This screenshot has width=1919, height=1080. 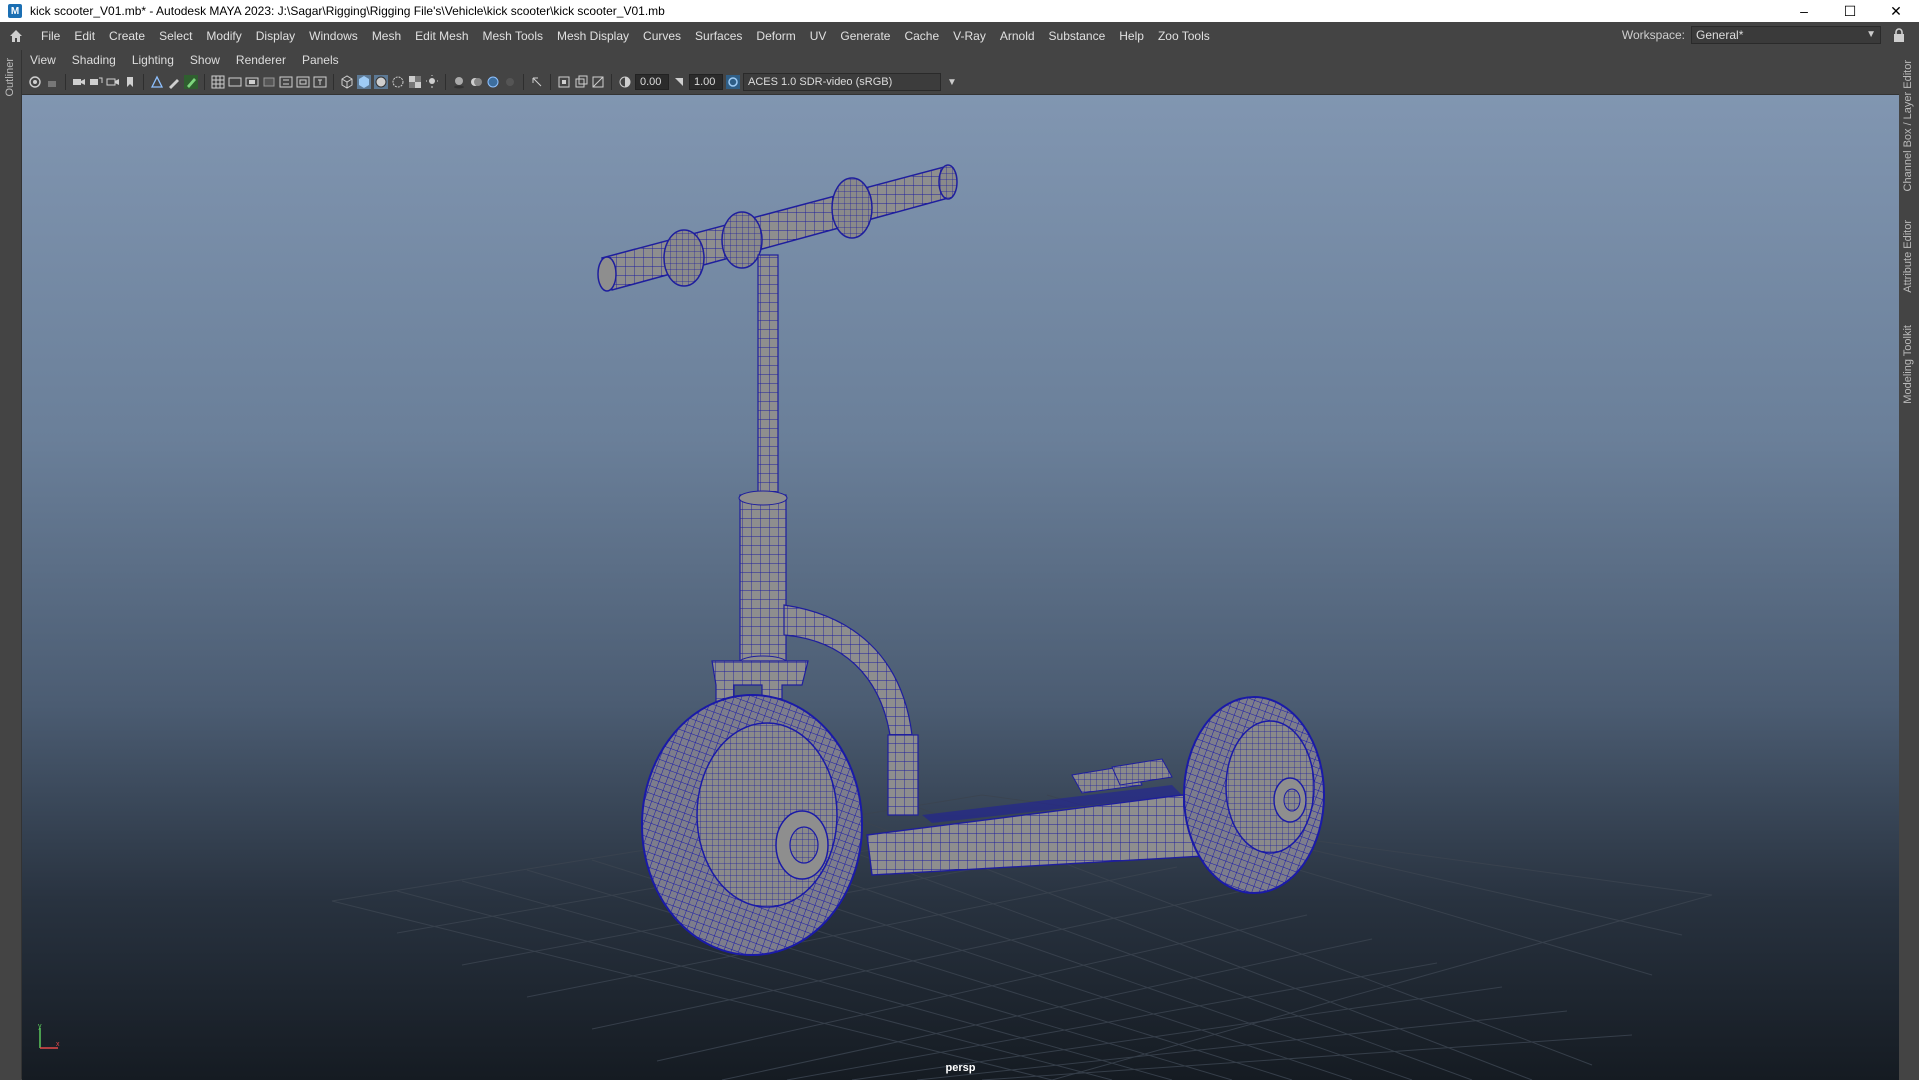 What do you see at coordinates (1908, 364) in the screenshot?
I see `modeling-toolkit-tab: Modeling Toolkit` at bounding box center [1908, 364].